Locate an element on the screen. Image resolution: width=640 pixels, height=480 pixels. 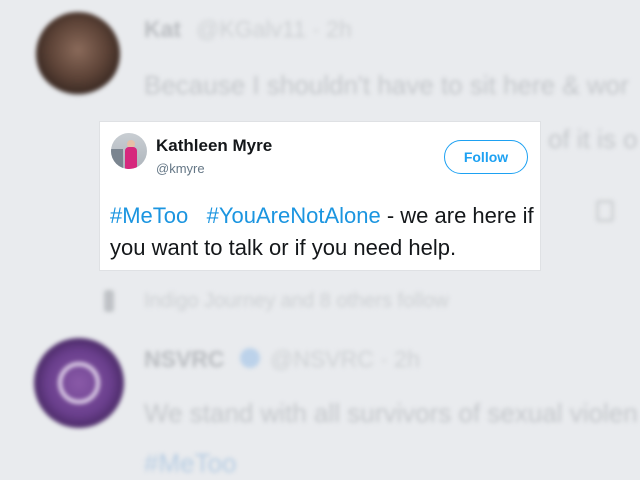
kat-handle-time: @KGalv11 · 2h is located at coordinates (274, 29).